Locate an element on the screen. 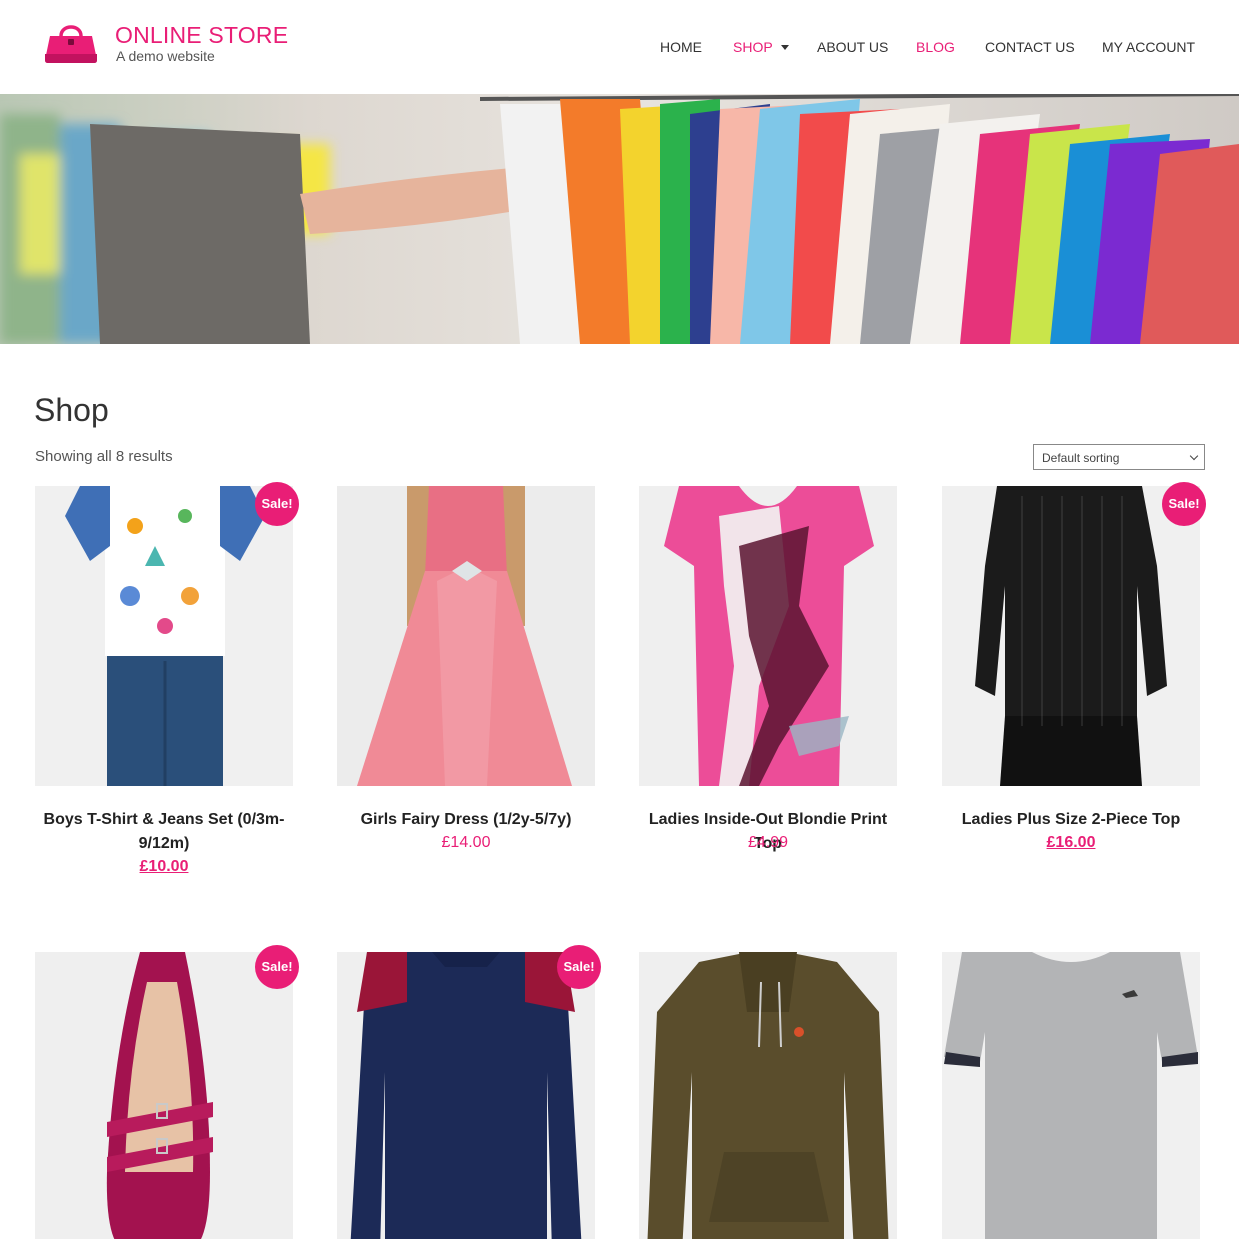 Image resolution: width=1239 pixels, height=1239 pixels. nav-contact-us: CONTACT US is located at coordinates (1030, 47).